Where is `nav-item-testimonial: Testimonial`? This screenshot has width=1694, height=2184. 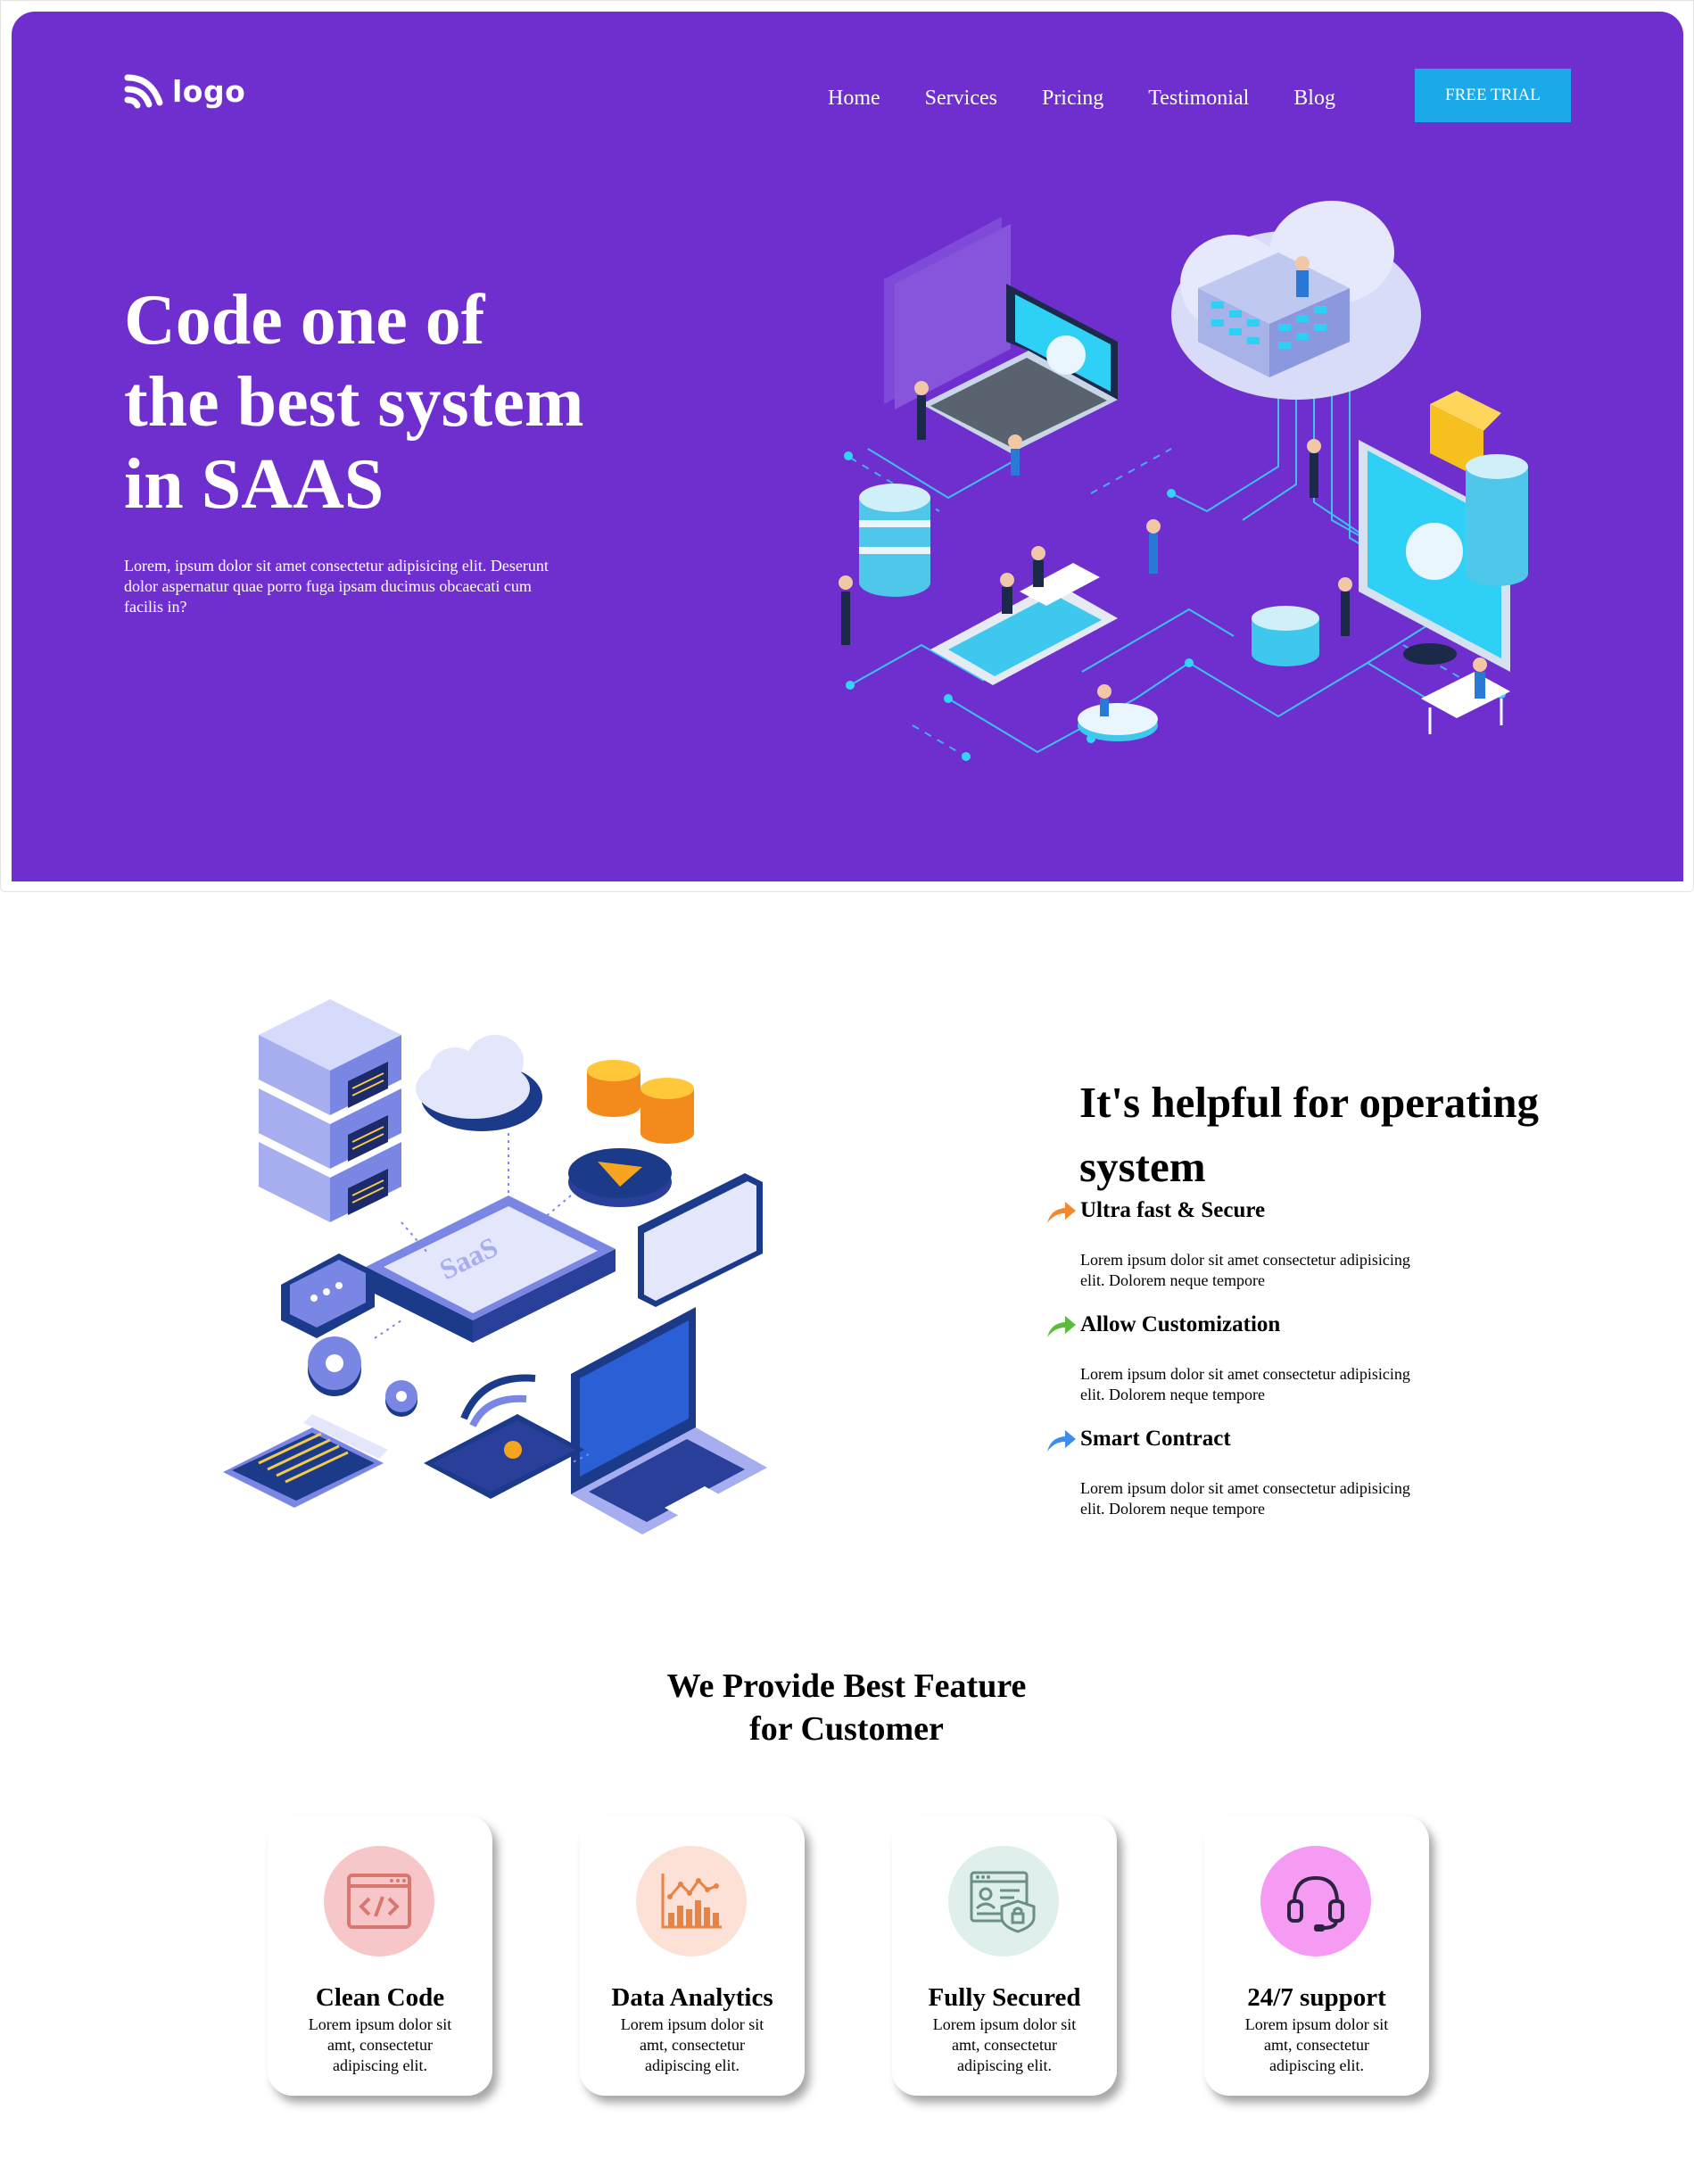 nav-item-testimonial: Testimonial is located at coordinates (1198, 99).